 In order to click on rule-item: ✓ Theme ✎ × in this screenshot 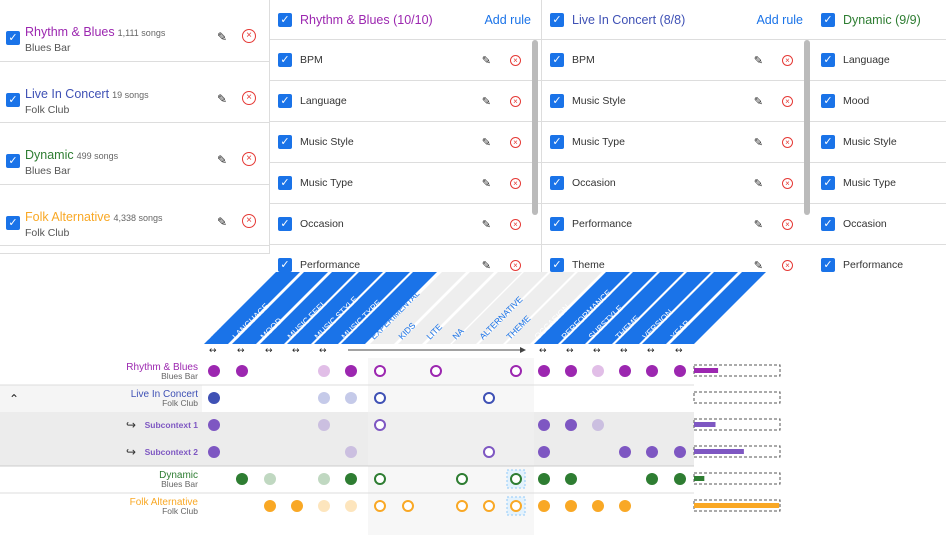, I will do `click(677, 259)`.